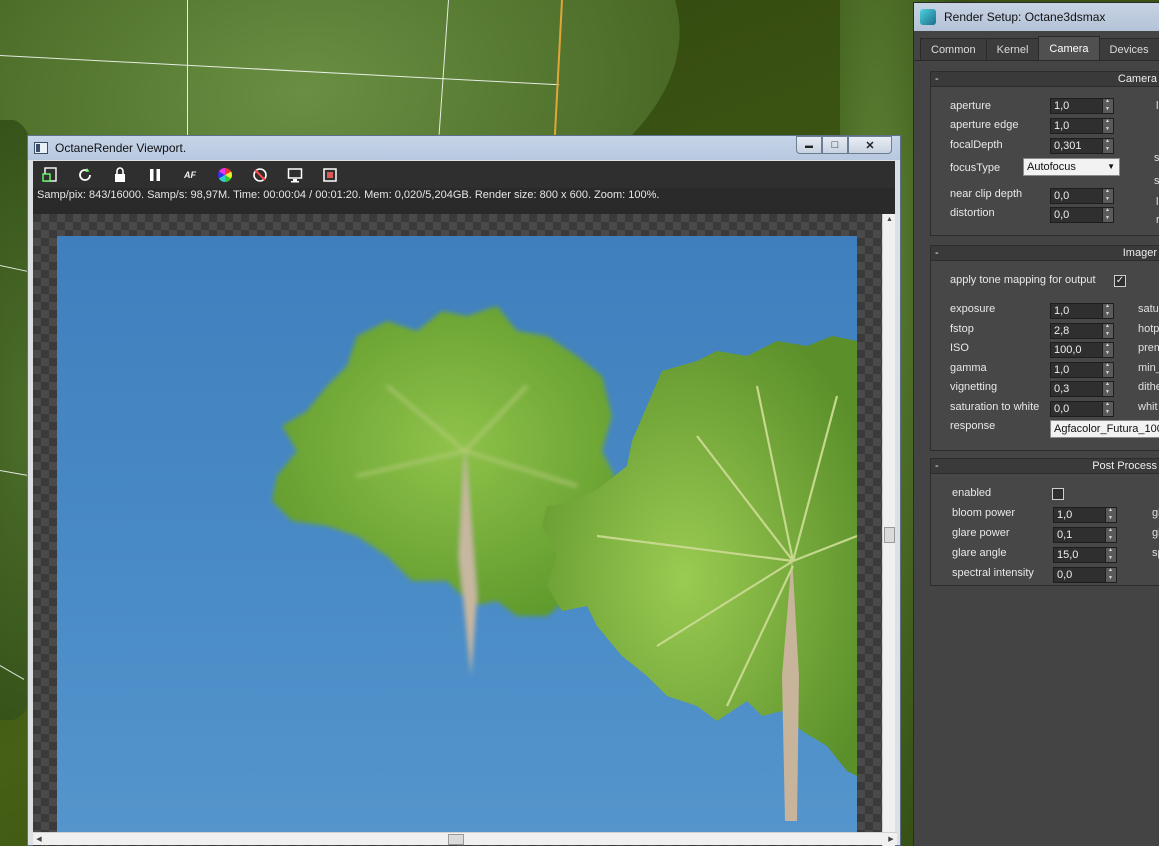 This screenshot has width=1159, height=846. I want to click on distortion-value: 0,0, so click(1076, 215).